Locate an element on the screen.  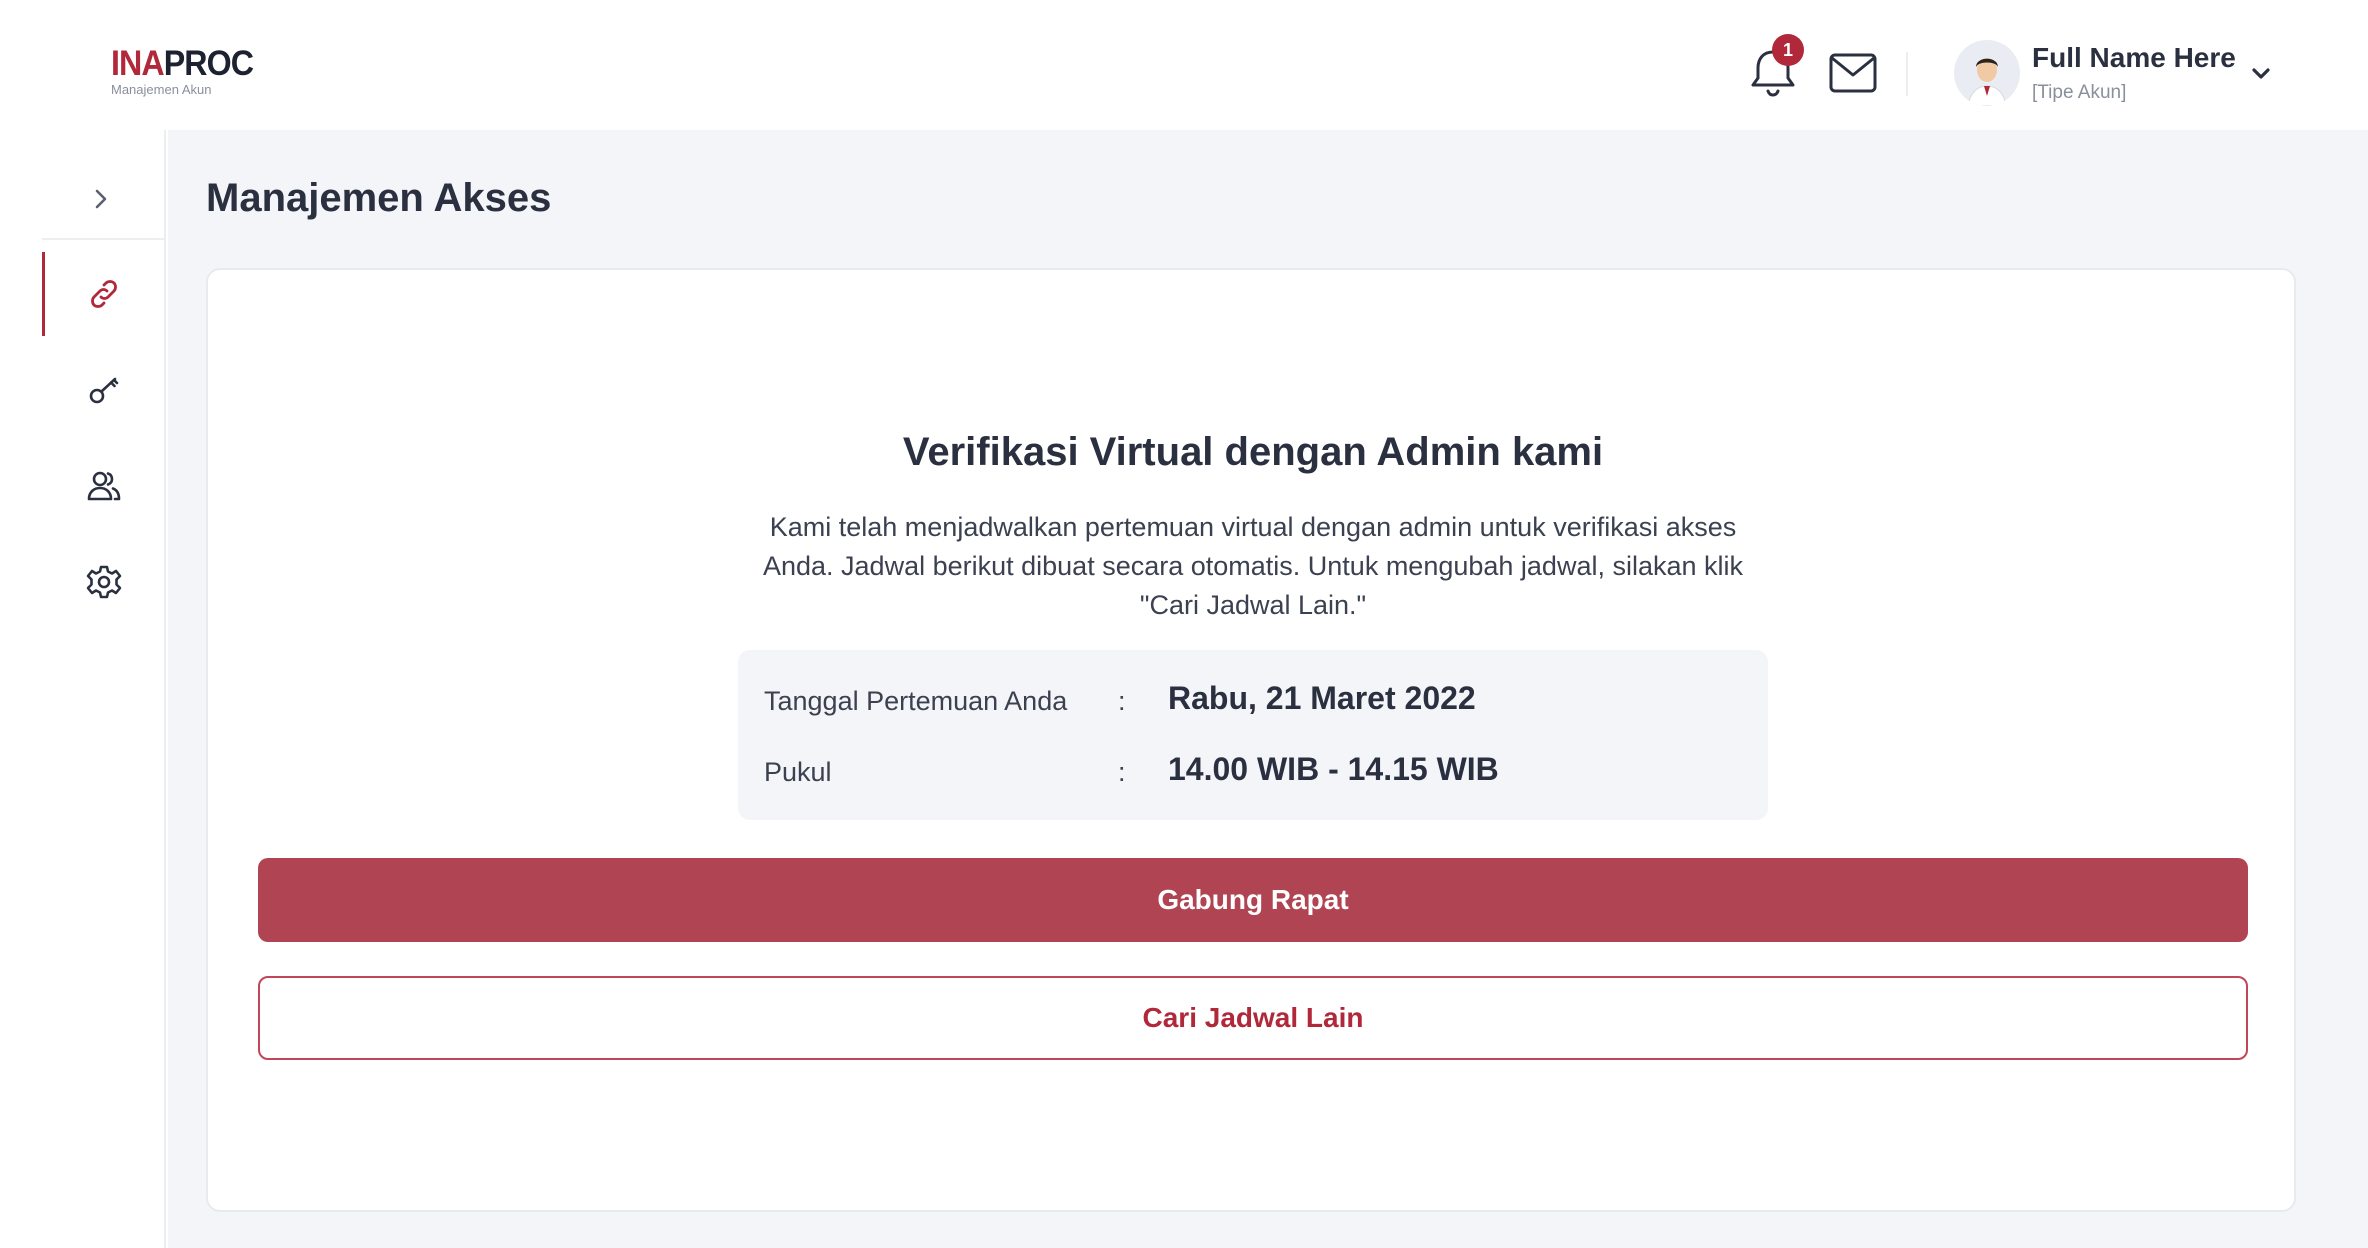
sidebar-item-settings is located at coordinates (104, 582).